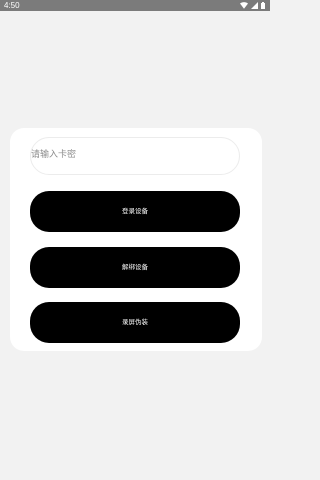 The width and height of the screenshot is (320, 480). I want to click on battery-icon, so click(263, 5).